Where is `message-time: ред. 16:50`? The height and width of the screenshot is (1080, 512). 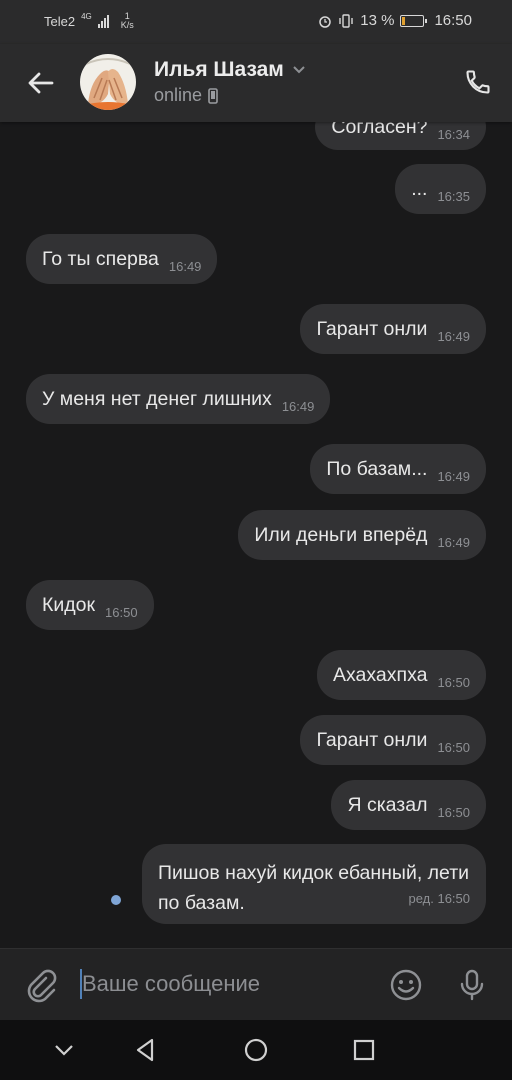 message-time: ред. 16:50 is located at coordinates (439, 898).